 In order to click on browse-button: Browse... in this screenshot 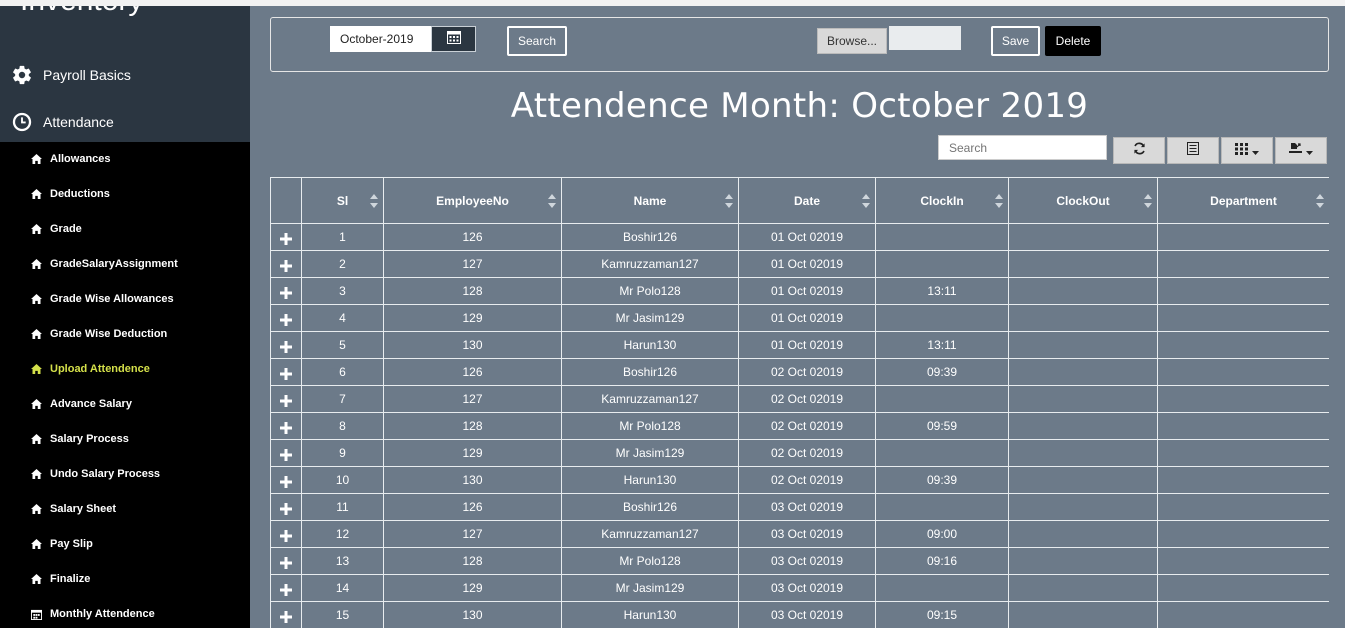, I will do `click(852, 41)`.